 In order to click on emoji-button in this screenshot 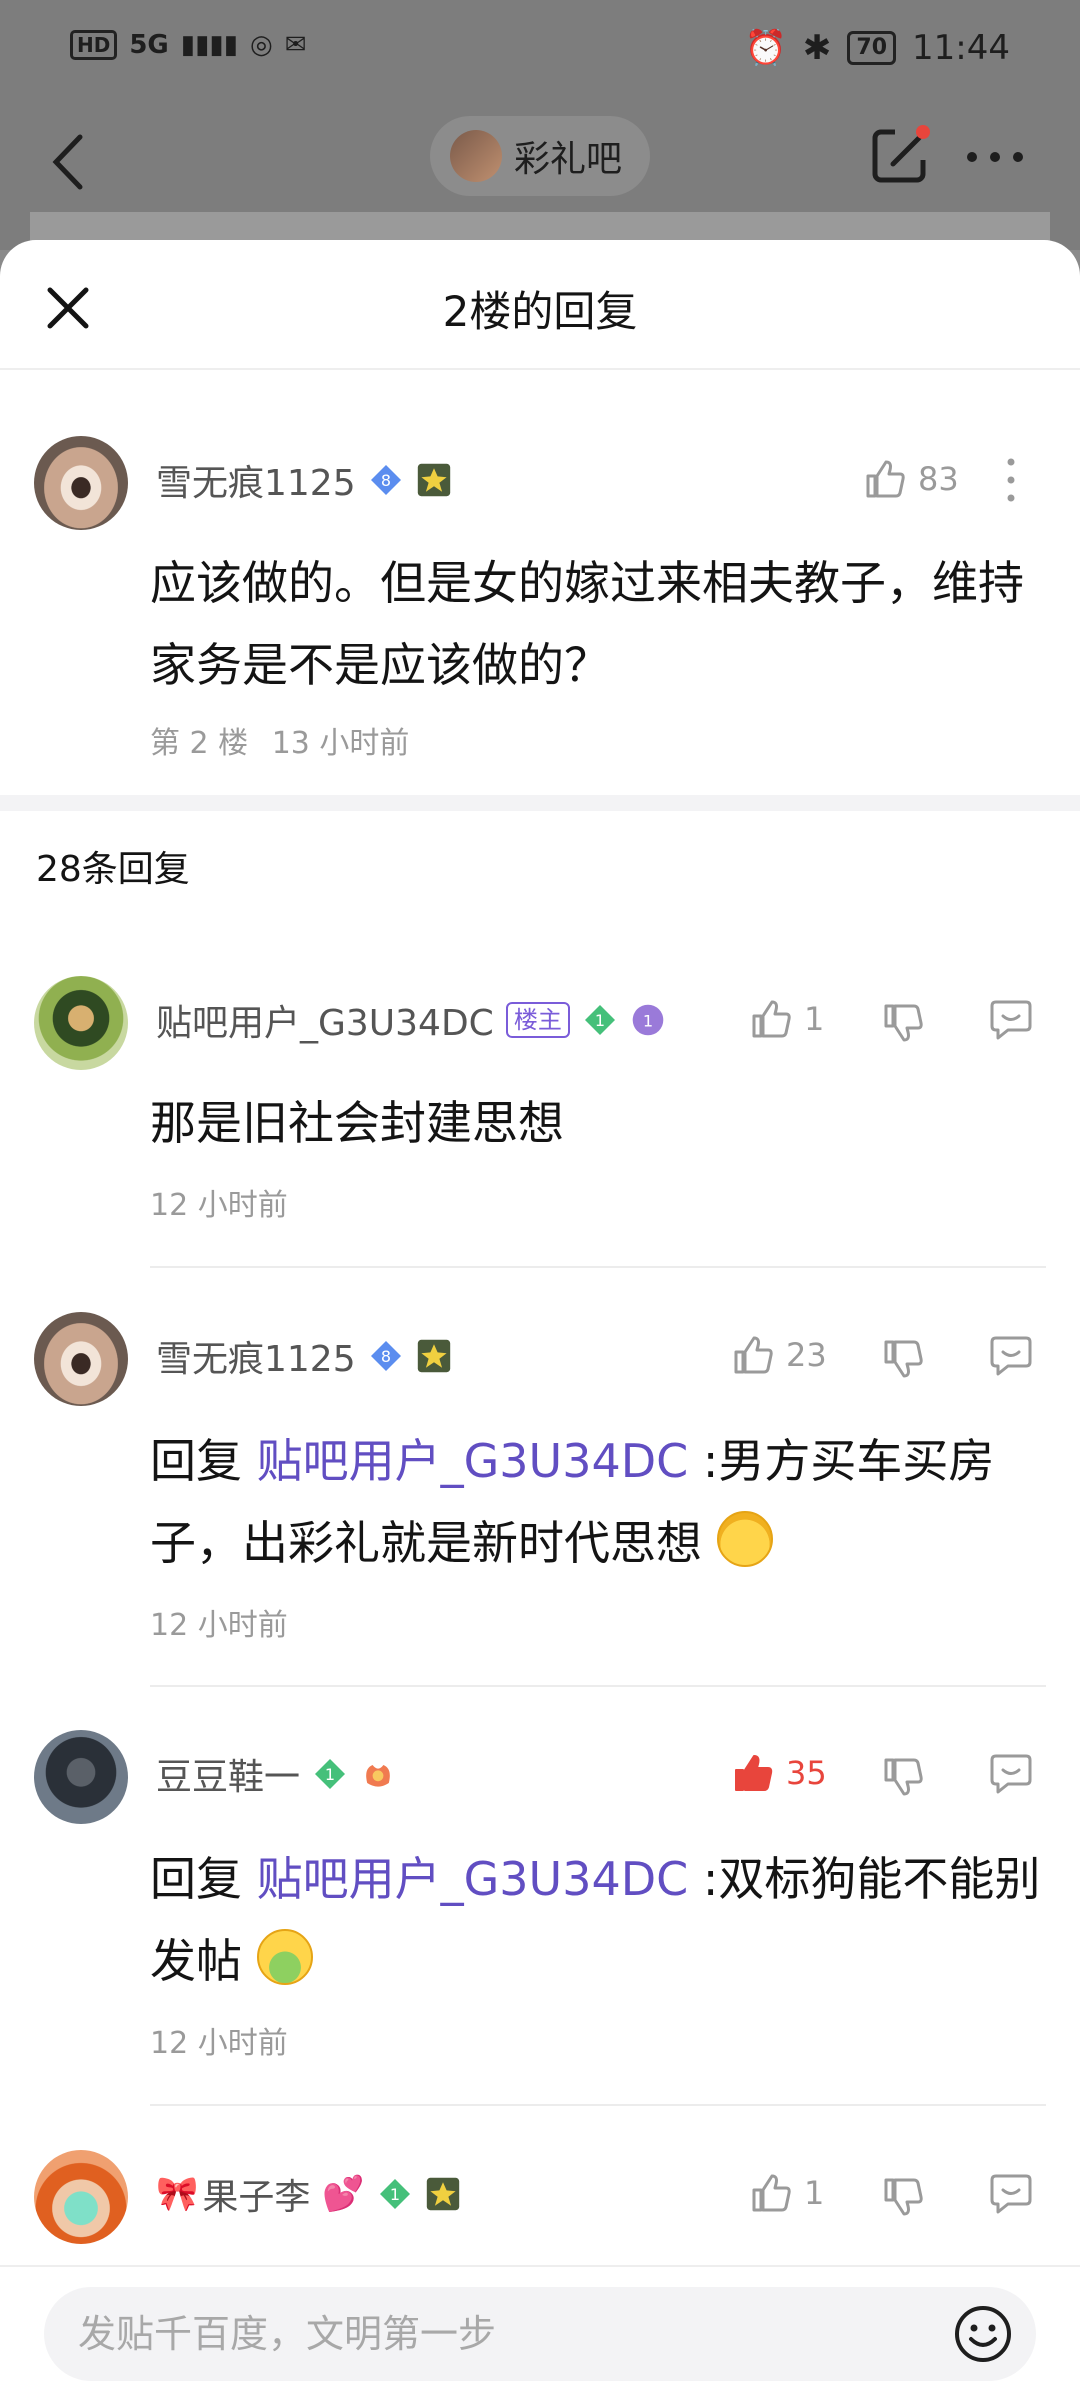, I will do `click(983, 2334)`.